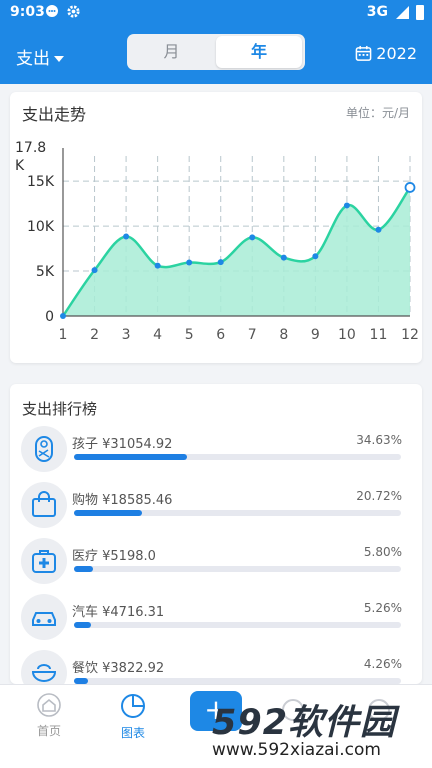 Image resolution: width=432 pixels, height=768 pixels. I want to click on tab-home: 首页, so click(49, 716).